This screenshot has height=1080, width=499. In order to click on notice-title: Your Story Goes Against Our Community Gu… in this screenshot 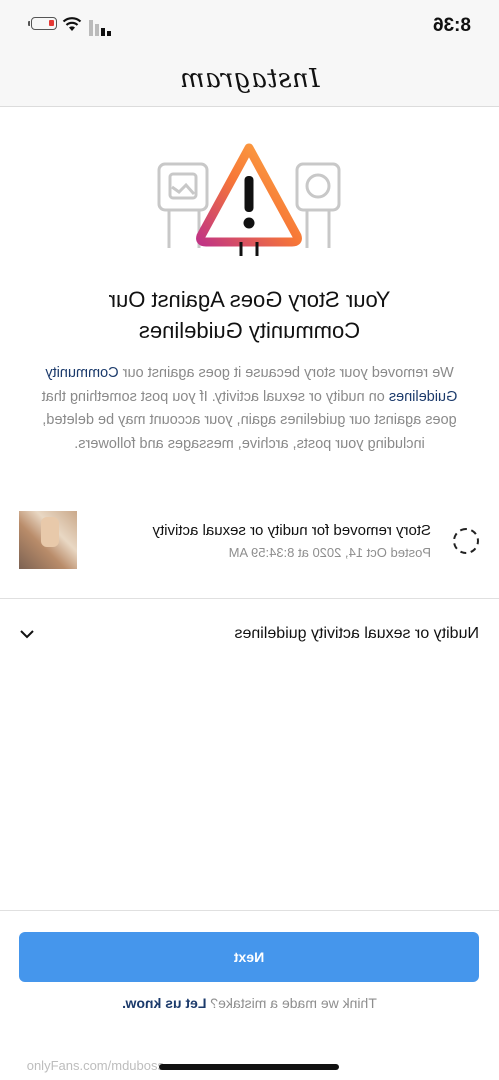, I will do `click(249, 315)`.